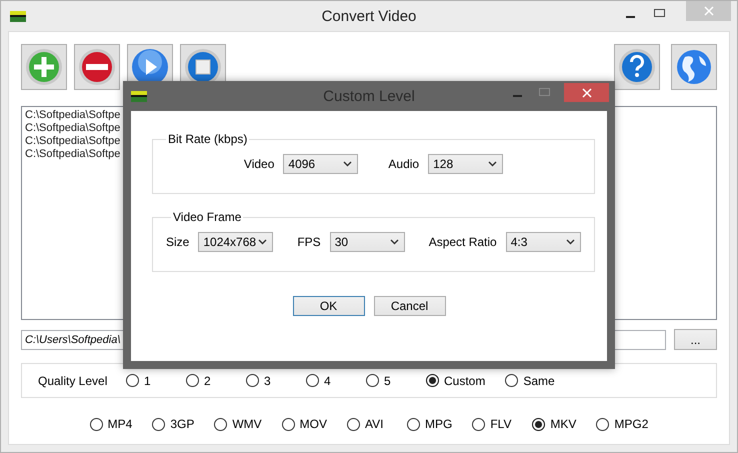  Describe the element at coordinates (236, 242) in the screenshot. I see `dropdown: 1024x768` at that location.